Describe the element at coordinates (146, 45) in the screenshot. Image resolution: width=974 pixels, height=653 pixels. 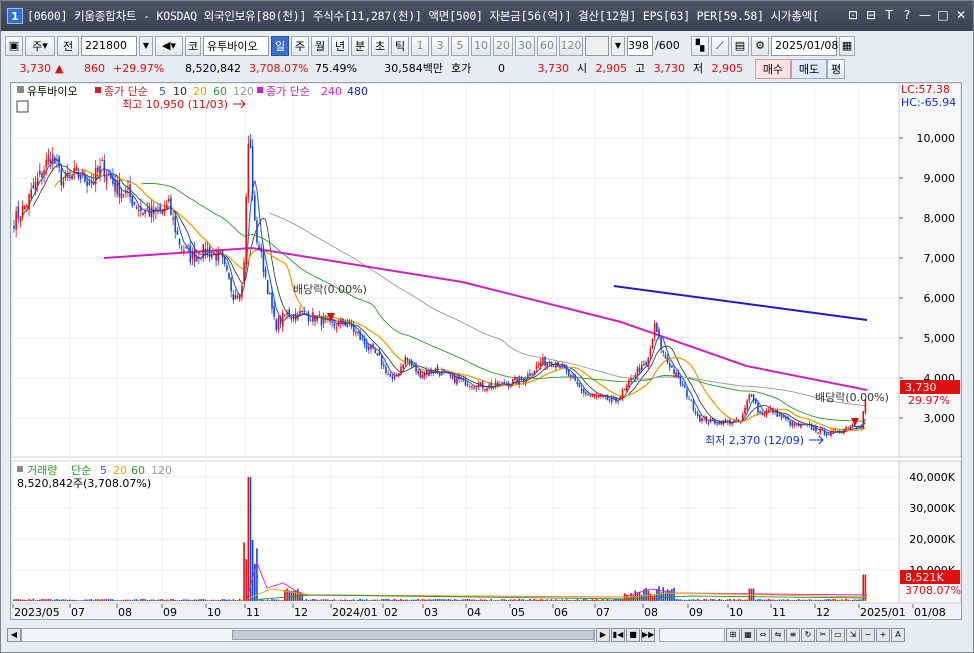
I see `stock-code-dropdown-icon: ▼` at that location.